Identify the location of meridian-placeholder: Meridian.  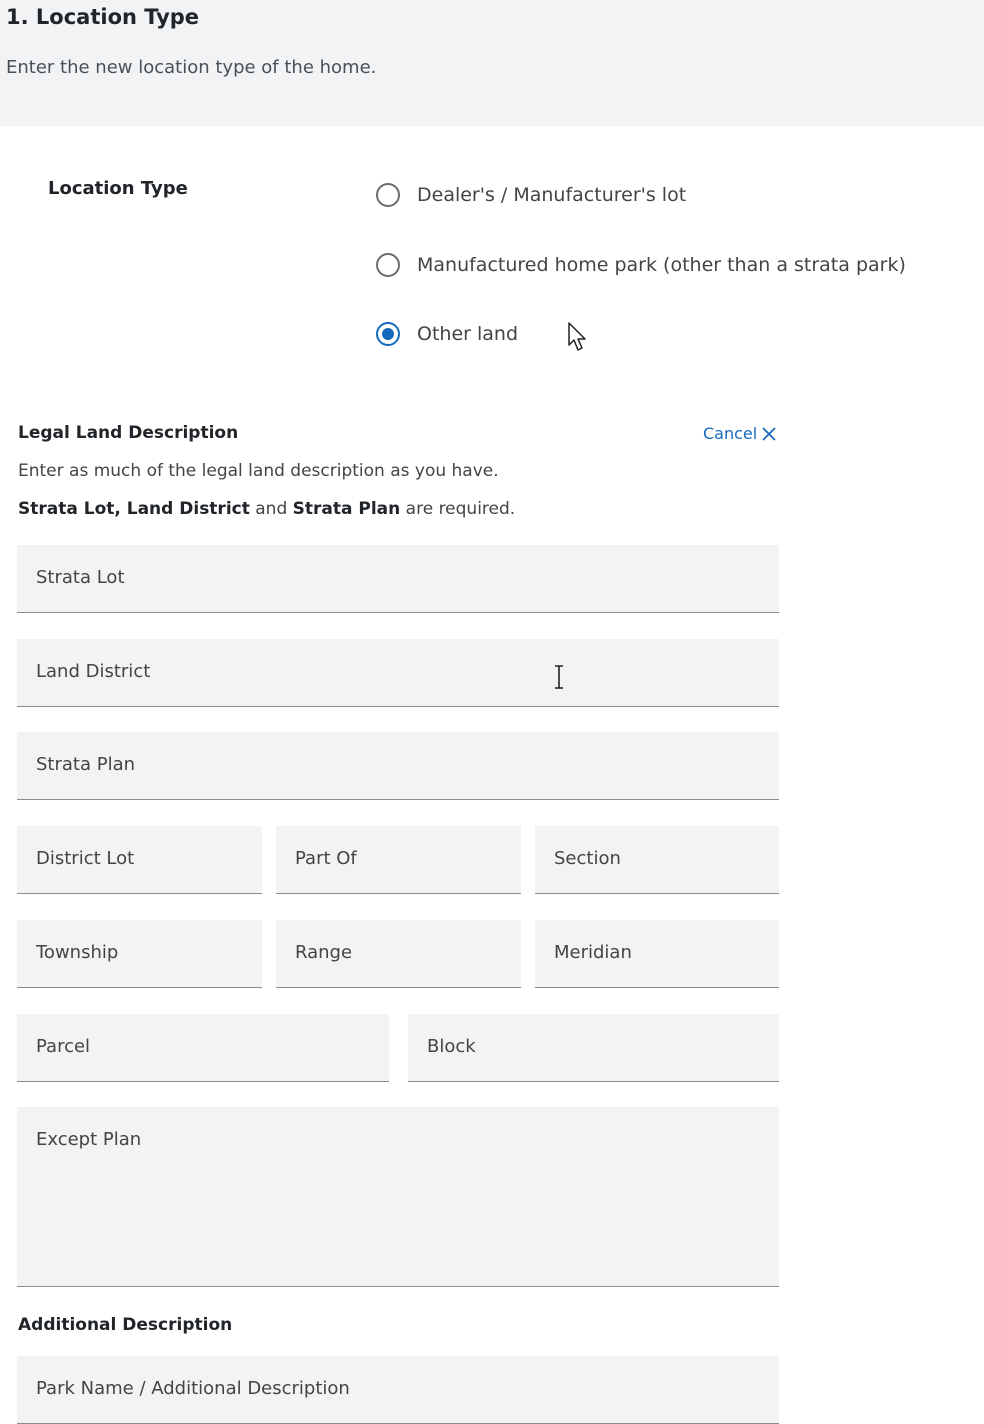
(593, 952).